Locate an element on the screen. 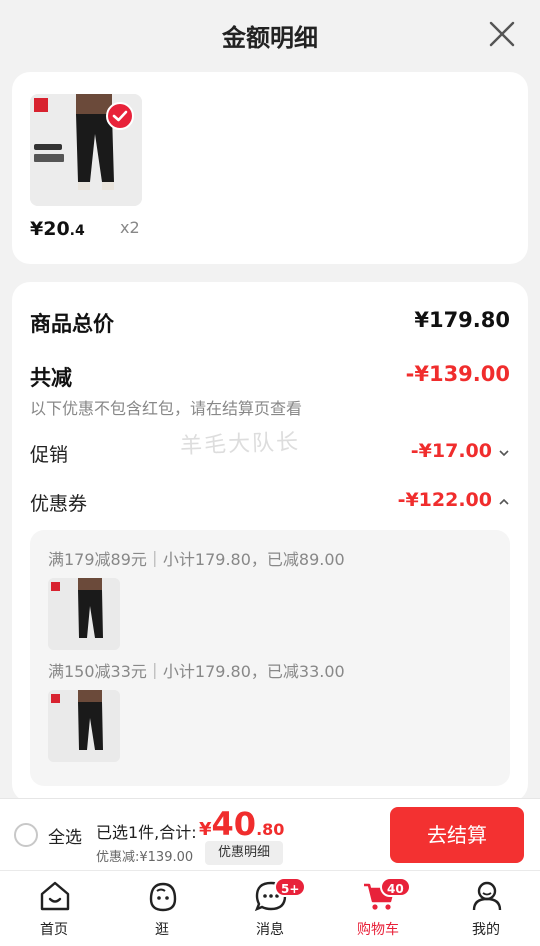 This screenshot has height=946, width=540. chevron-down-icon is located at coordinates (504, 453).